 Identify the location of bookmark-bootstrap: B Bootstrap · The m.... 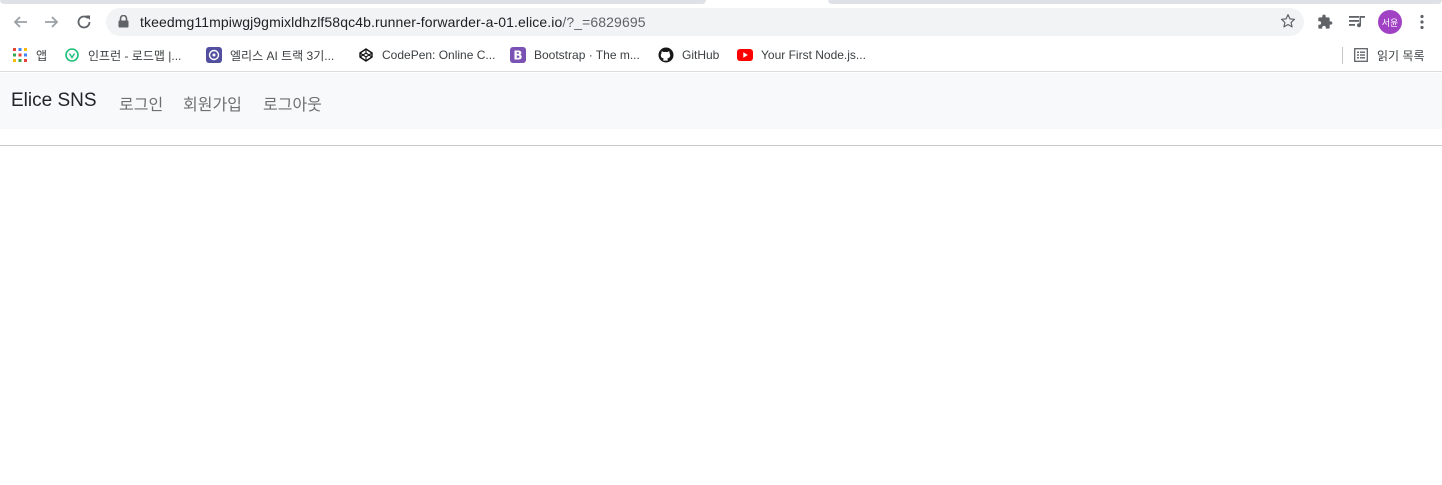
(575, 55).